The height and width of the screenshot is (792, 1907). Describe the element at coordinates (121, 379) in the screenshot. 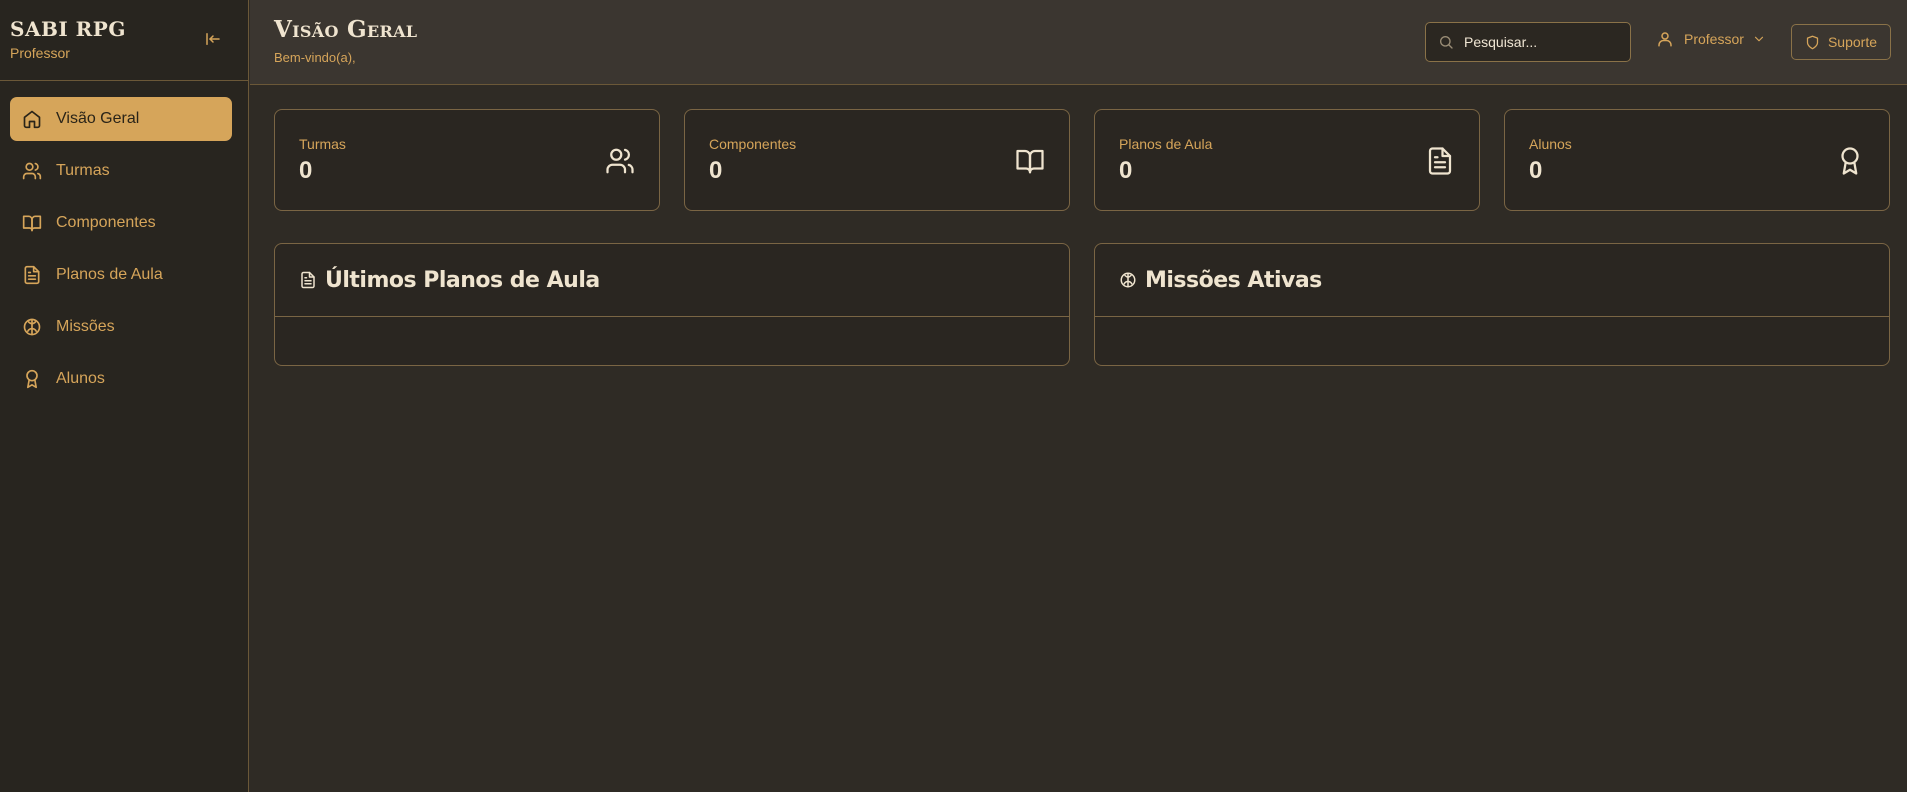

I see `sidebar-item-alunos: Alunos` at that location.